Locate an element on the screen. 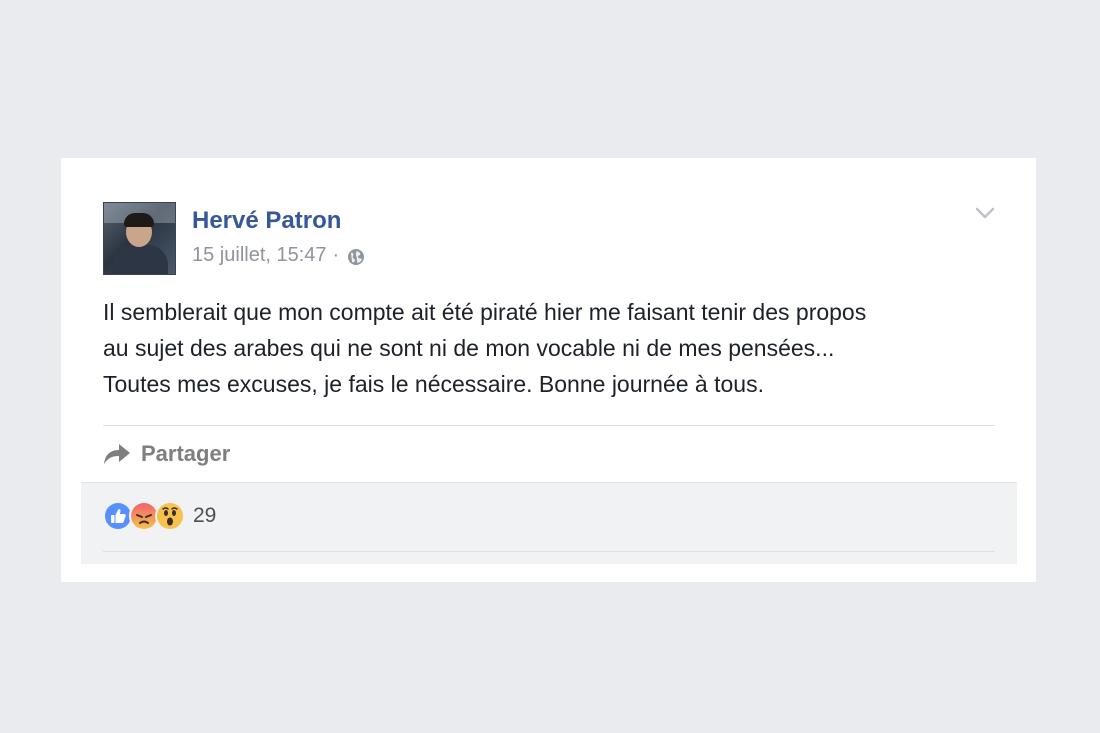  post-timestamp: 15 juillet, 15:47 is located at coordinates (259, 255).